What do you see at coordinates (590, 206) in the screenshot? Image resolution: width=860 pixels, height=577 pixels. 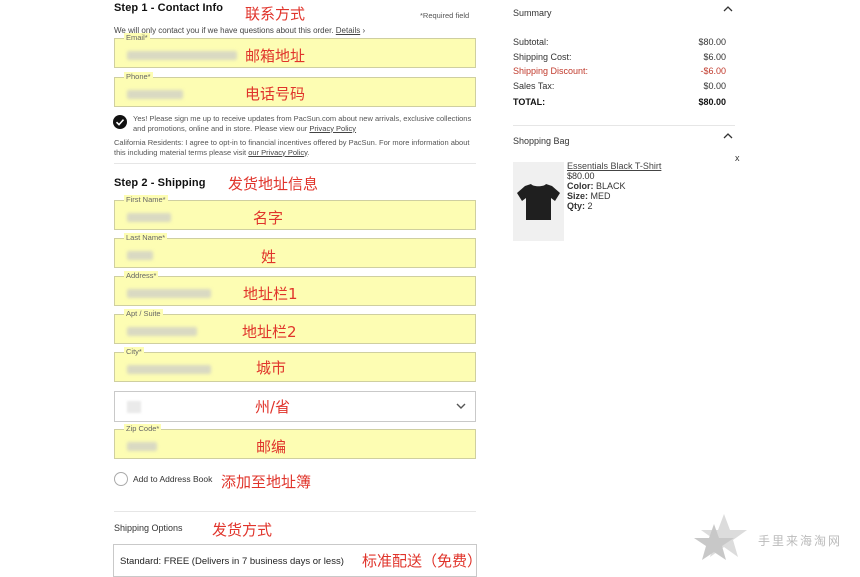 I see `bag-item-qty-value: 2` at bounding box center [590, 206].